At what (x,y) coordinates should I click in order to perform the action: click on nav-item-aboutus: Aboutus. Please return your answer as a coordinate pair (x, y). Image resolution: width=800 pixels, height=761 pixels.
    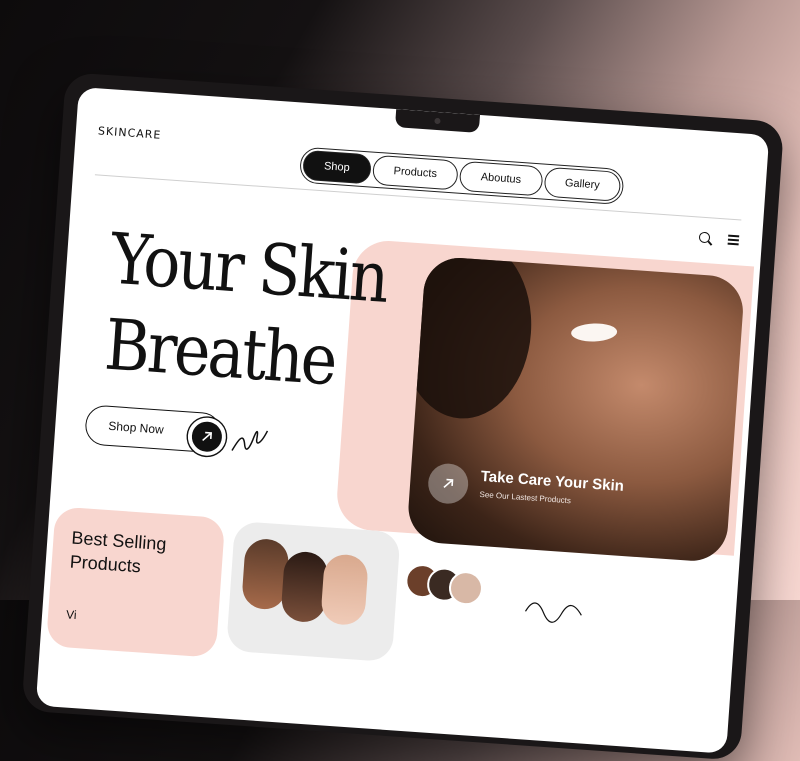
    Looking at the image, I should click on (501, 178).